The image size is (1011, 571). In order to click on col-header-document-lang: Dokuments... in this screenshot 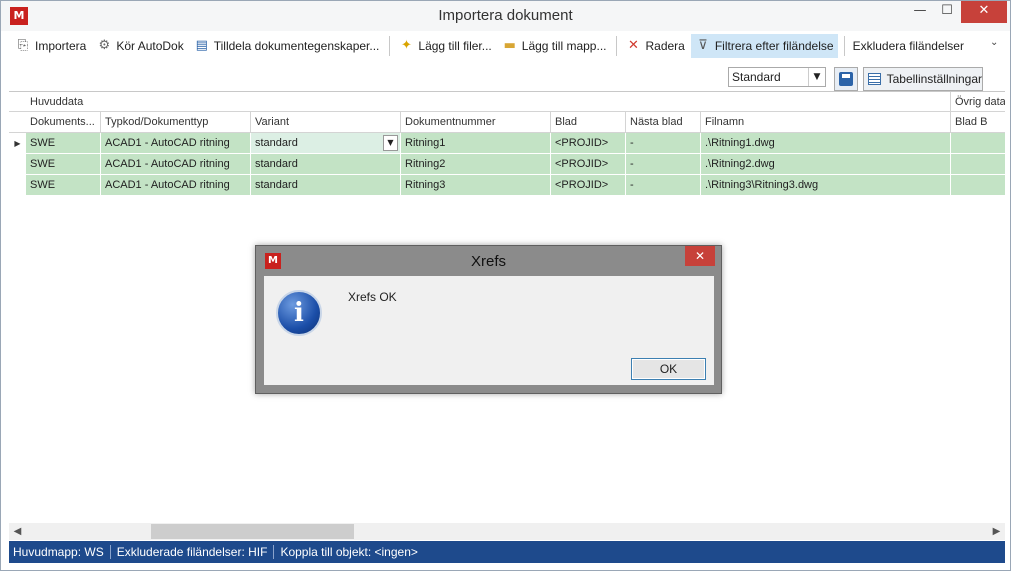, I will do `click(63, 122)`.